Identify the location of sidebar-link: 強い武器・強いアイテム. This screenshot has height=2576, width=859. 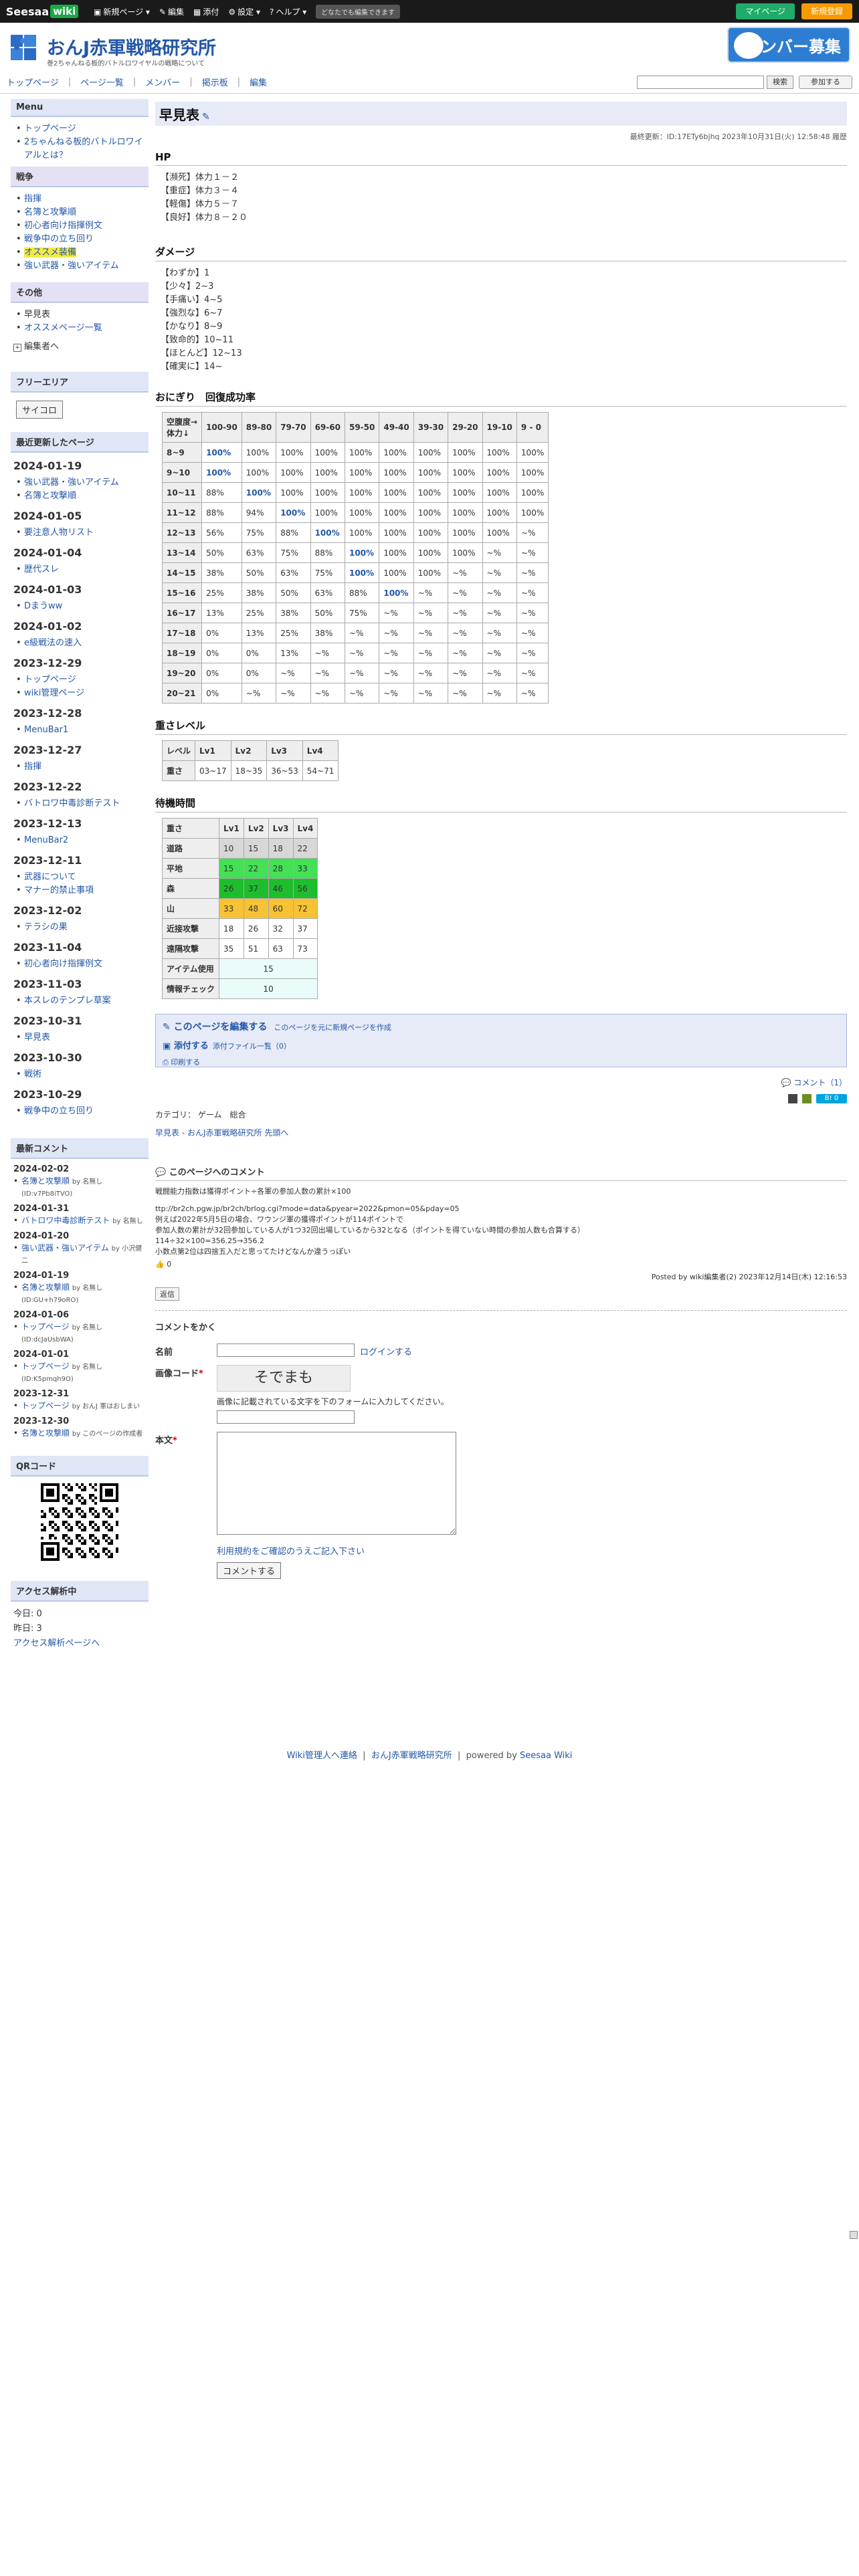
(71, 266).